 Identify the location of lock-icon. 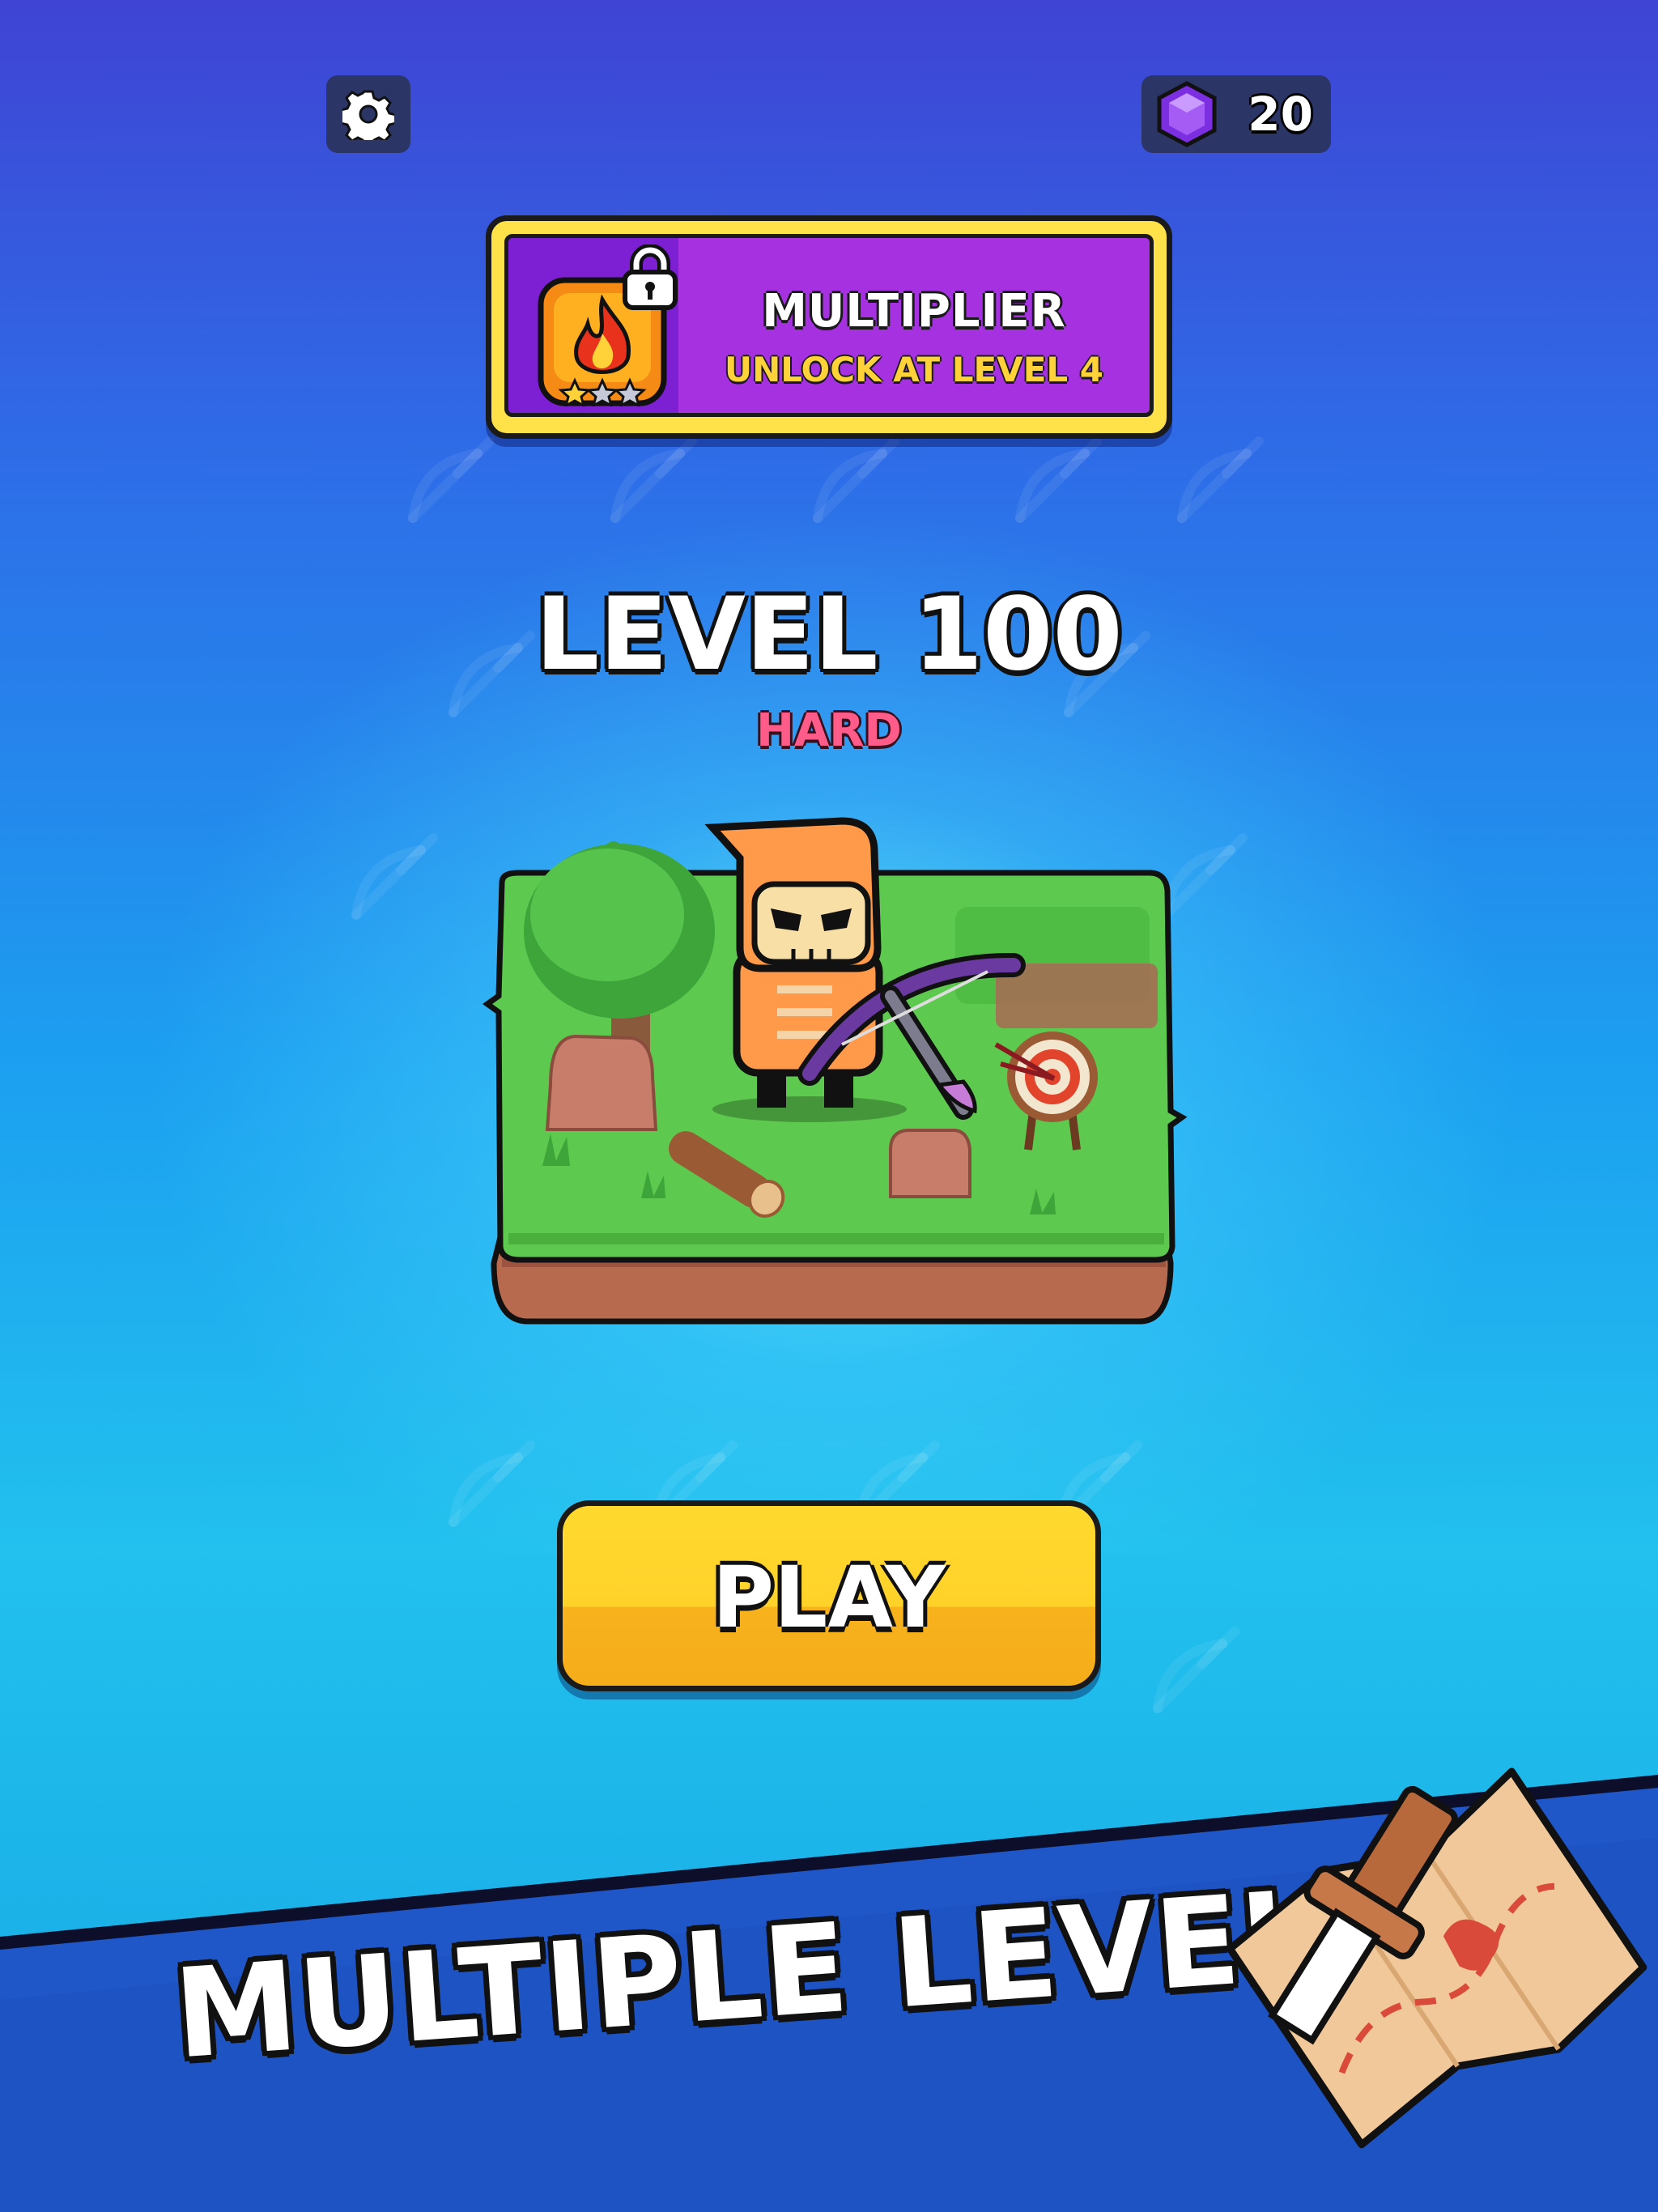
(650, 278).